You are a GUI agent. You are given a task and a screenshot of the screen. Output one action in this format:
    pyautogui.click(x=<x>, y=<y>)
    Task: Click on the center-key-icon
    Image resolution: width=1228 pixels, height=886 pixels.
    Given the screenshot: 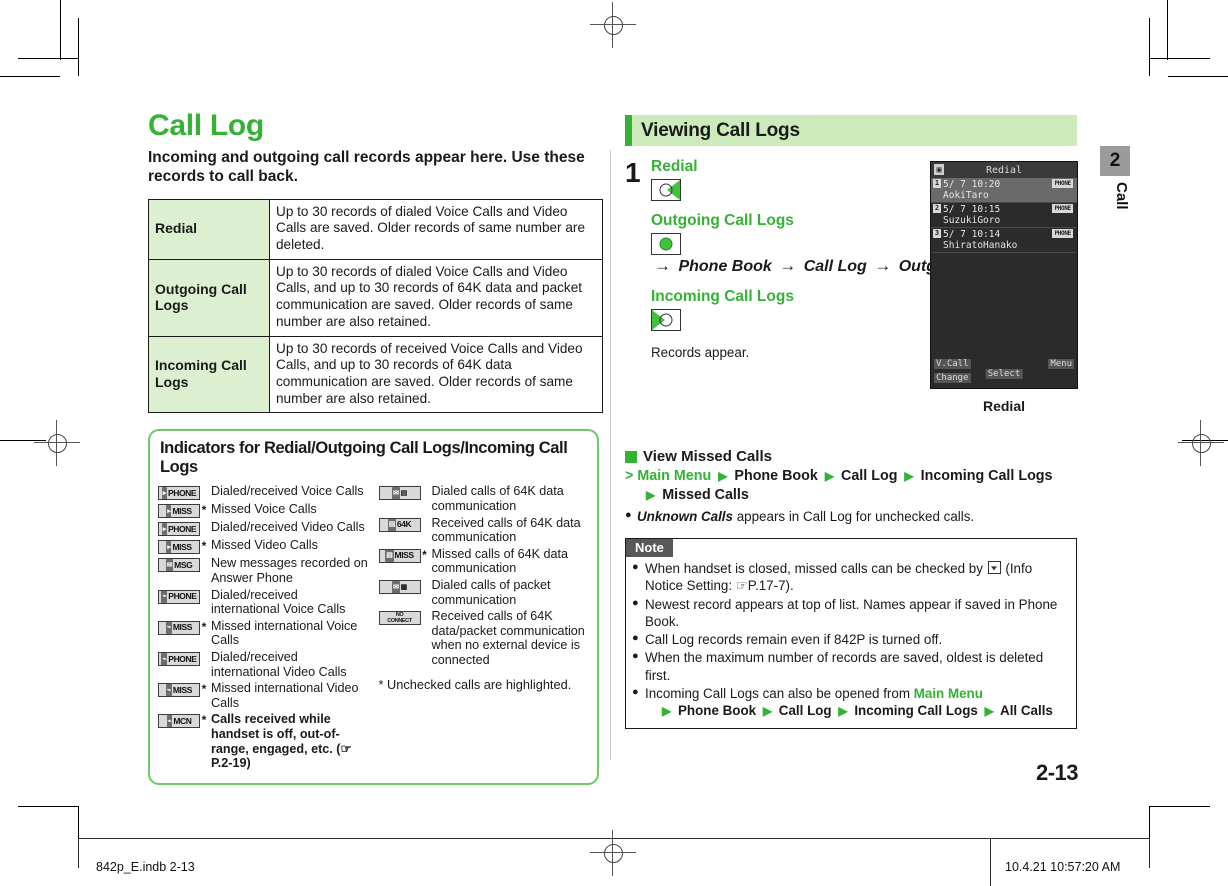 What is the action you would take?
    pyautogui.click(x=666, y=244)
    